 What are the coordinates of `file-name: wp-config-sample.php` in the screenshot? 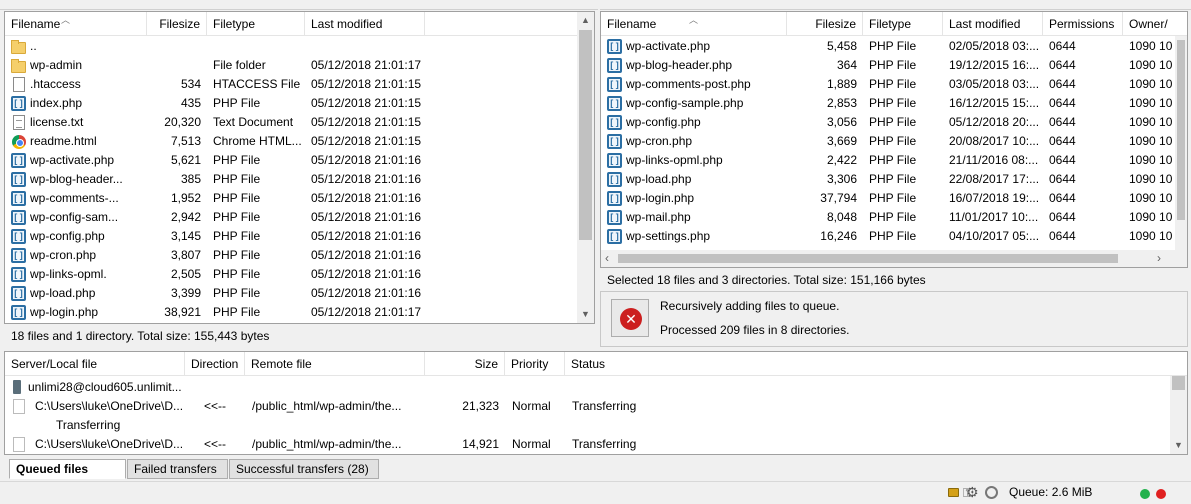 It's located at (685, 103).